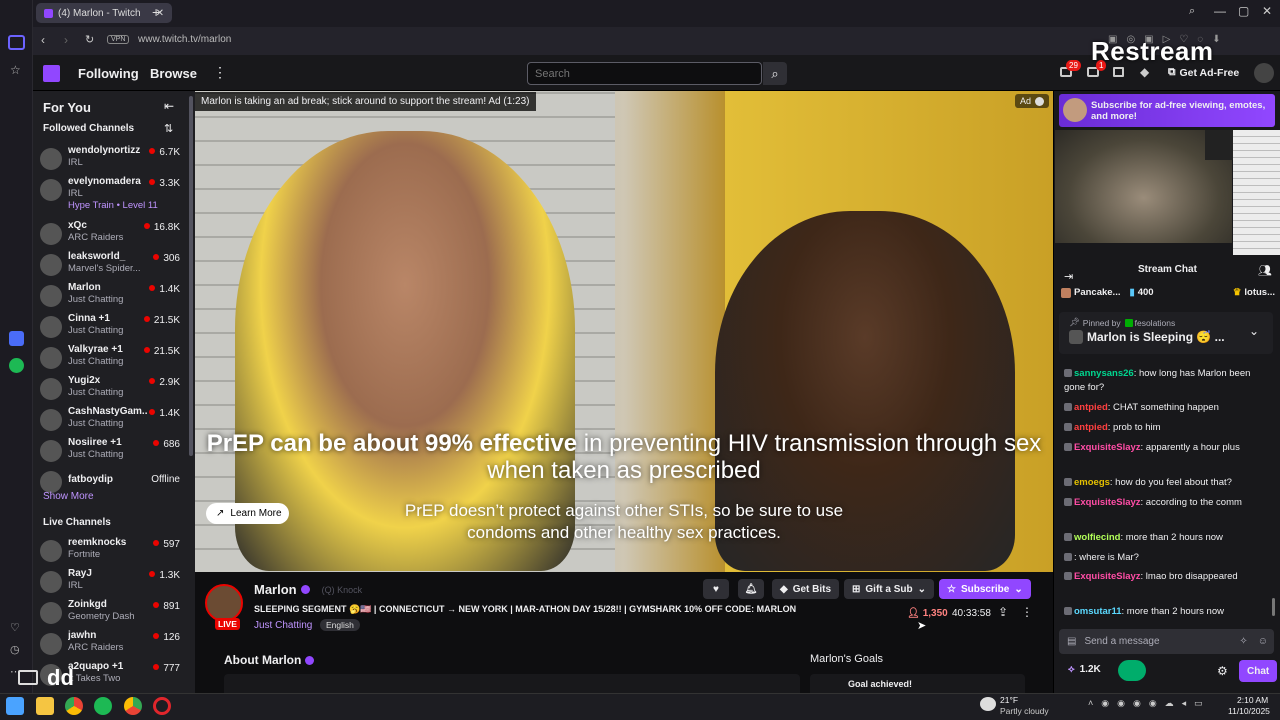  What do you see at coordinates (340, 625) in the screenshot?
I see `language-tag: English` at bounding box center [340, 625].